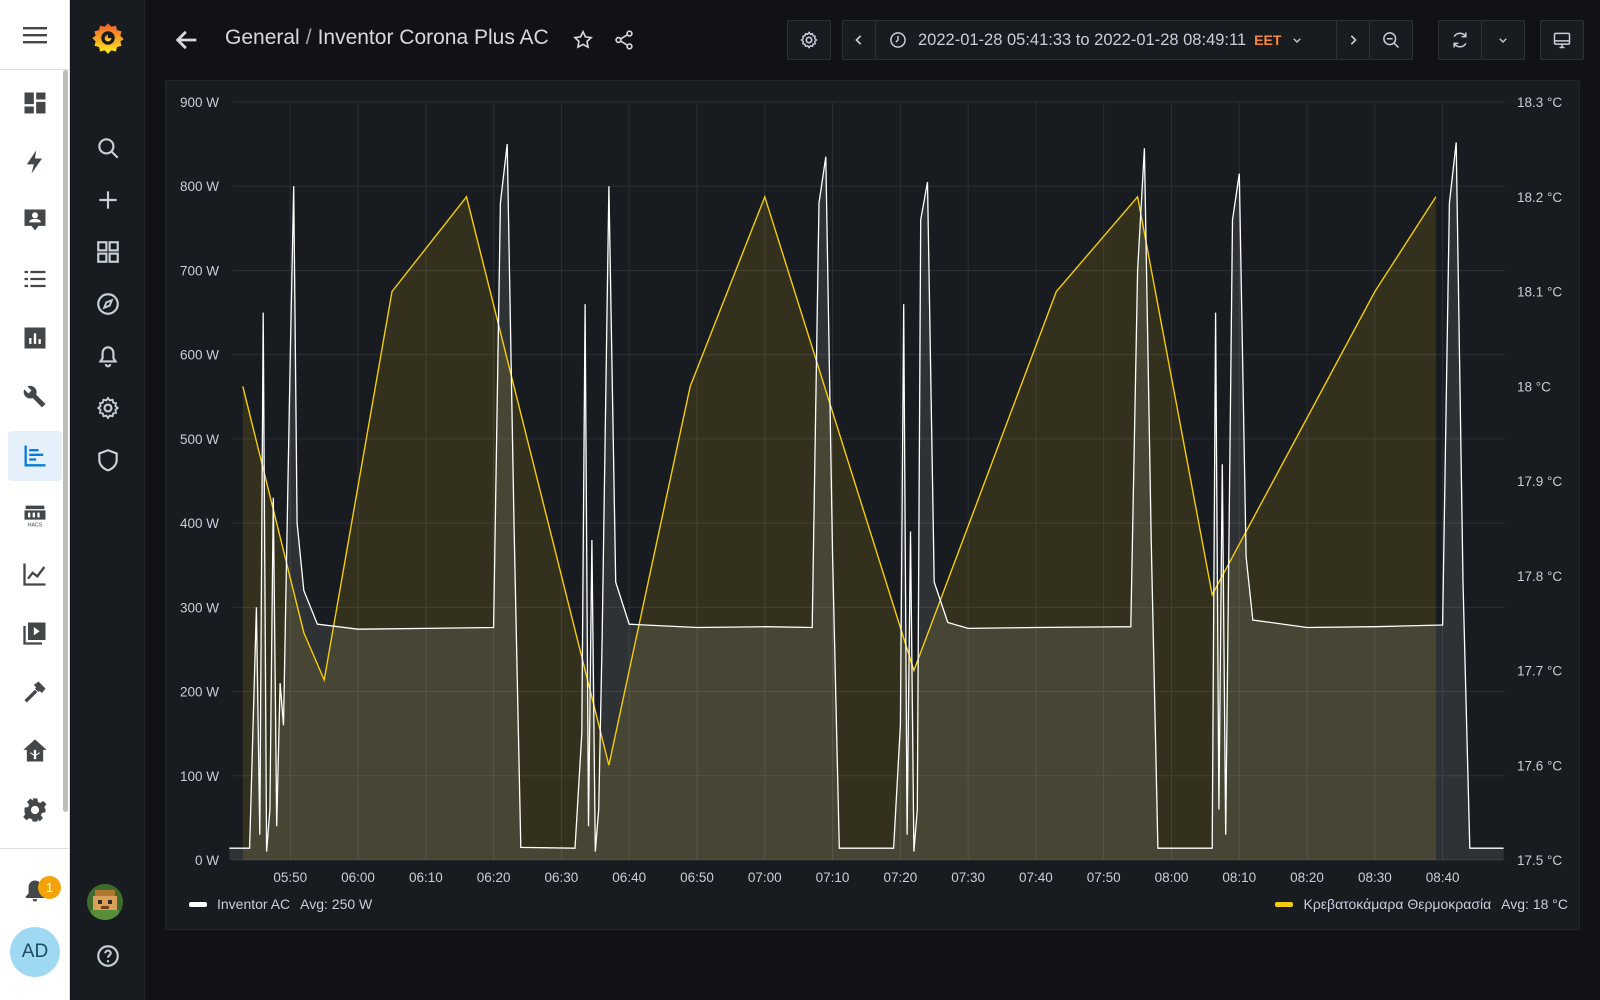 This screenshot has width=1600, height=1000. What do you see at coordinates (1539, 860) in the screenshot?
I see `y-right-tick-label: 17.5 °C` at bounding box center [1539, 860].